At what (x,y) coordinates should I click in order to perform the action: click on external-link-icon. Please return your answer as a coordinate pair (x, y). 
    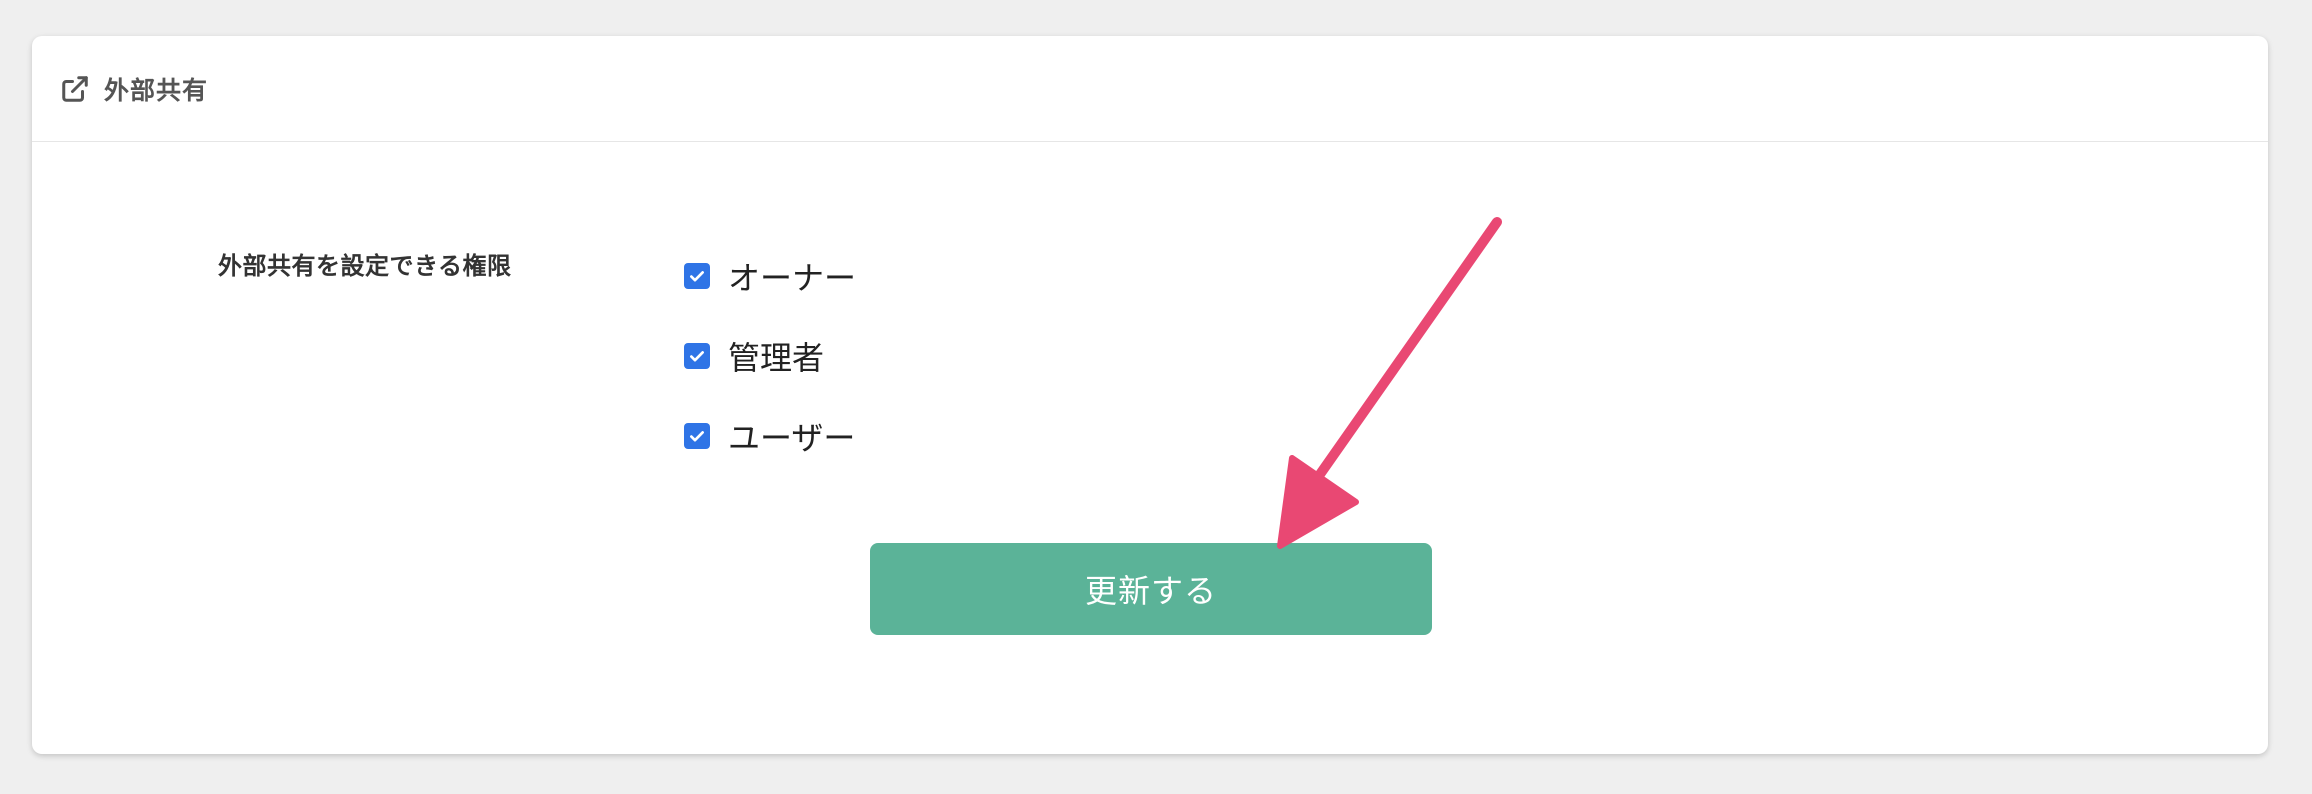
    Looking at the image, I should click on (75, 89).